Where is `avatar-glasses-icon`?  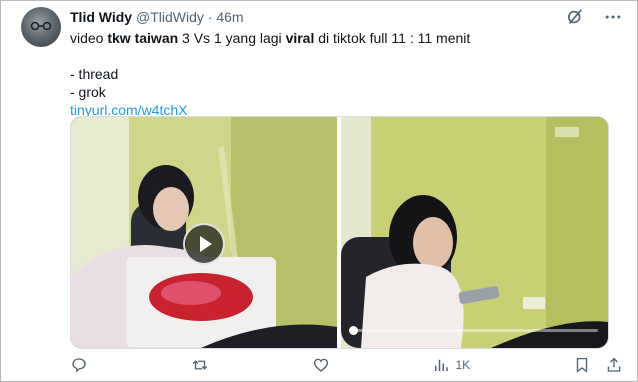 avatar-glasses-icon is located at coordinates (41, 26).